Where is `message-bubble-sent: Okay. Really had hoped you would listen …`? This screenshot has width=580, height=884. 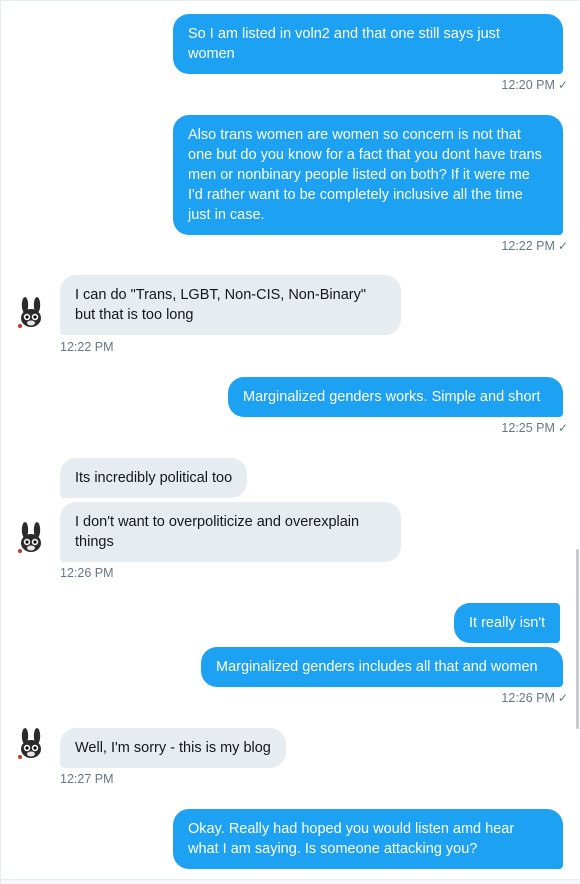 message-bubble-sent: Okay. Really had hoped you would listen … is located at coordinates (368, 839).